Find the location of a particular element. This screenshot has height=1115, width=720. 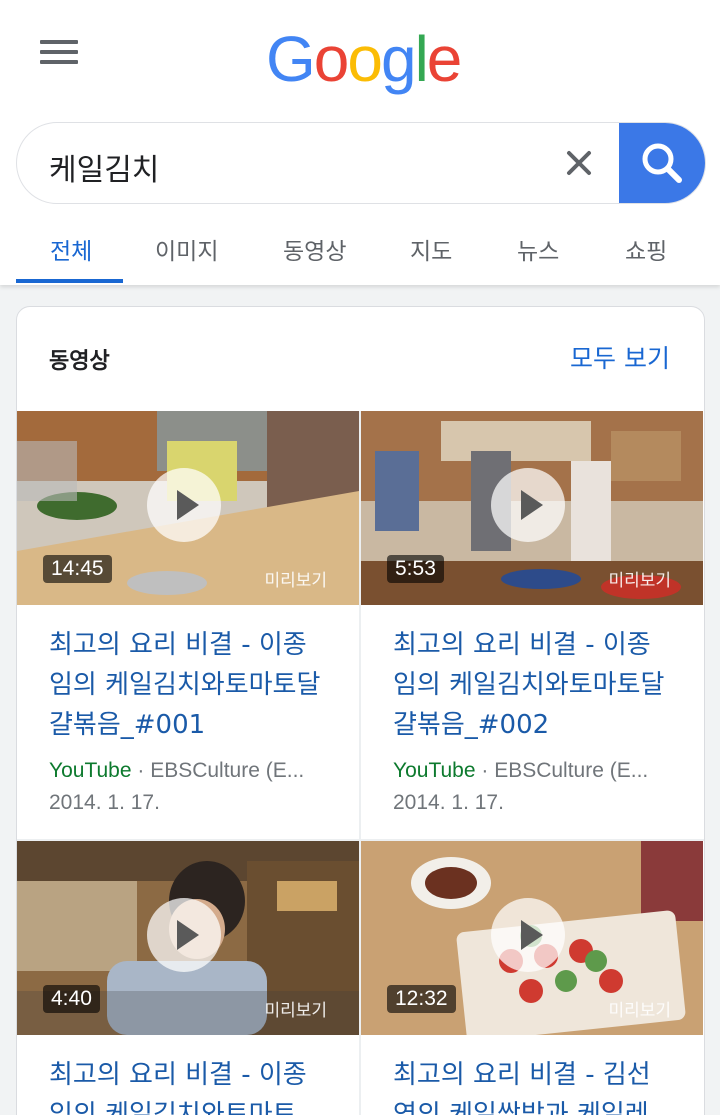

video-result: 12:32 미리보기 최고의 요리 비결 - 김선영의 케일쌈밥과 케일레 is located at coordinates (532, 978).